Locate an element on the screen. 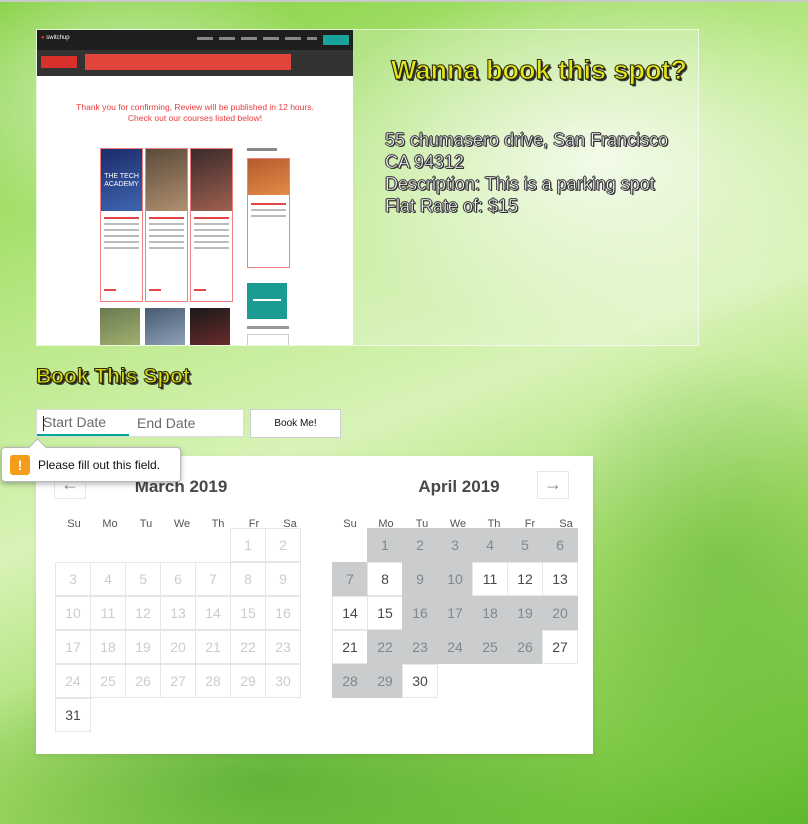 The image size is (808, 824). calendar-day: 19 is located at coordinates (143, 647).